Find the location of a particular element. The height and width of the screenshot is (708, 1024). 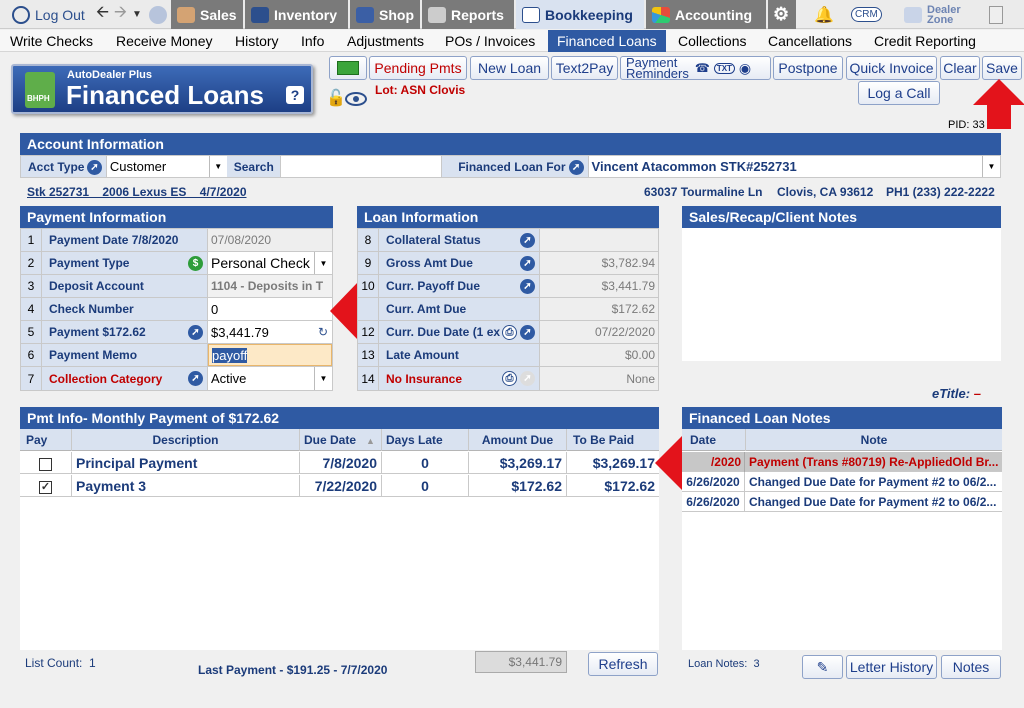

col-note: Note is located at coordinates (874, 440).